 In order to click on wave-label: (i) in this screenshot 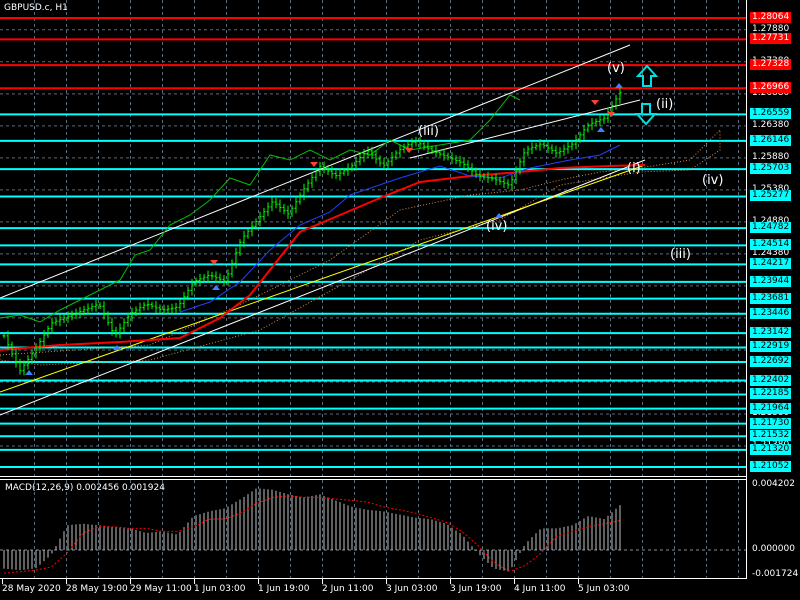, I will do `click(634, 168)`.